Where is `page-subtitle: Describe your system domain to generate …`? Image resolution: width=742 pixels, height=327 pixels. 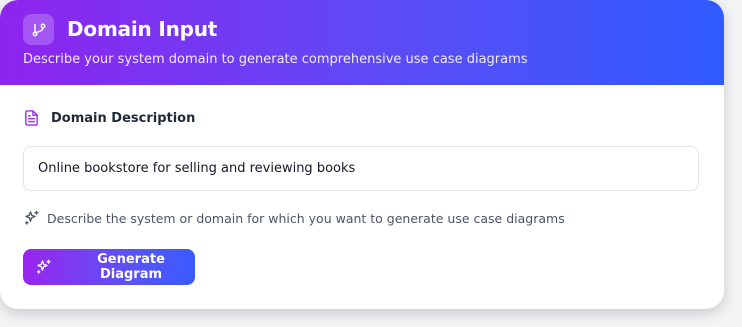
page-subtitle: Describe your system domain to generate … is located at coordinates (275, 59).